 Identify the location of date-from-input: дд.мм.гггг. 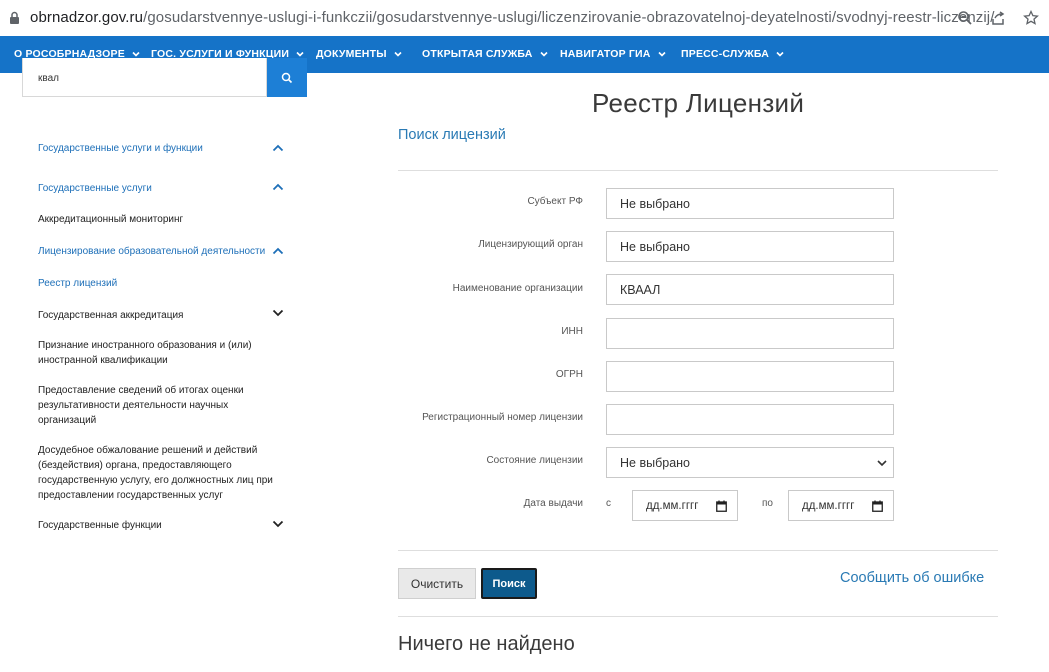
(685, 505).